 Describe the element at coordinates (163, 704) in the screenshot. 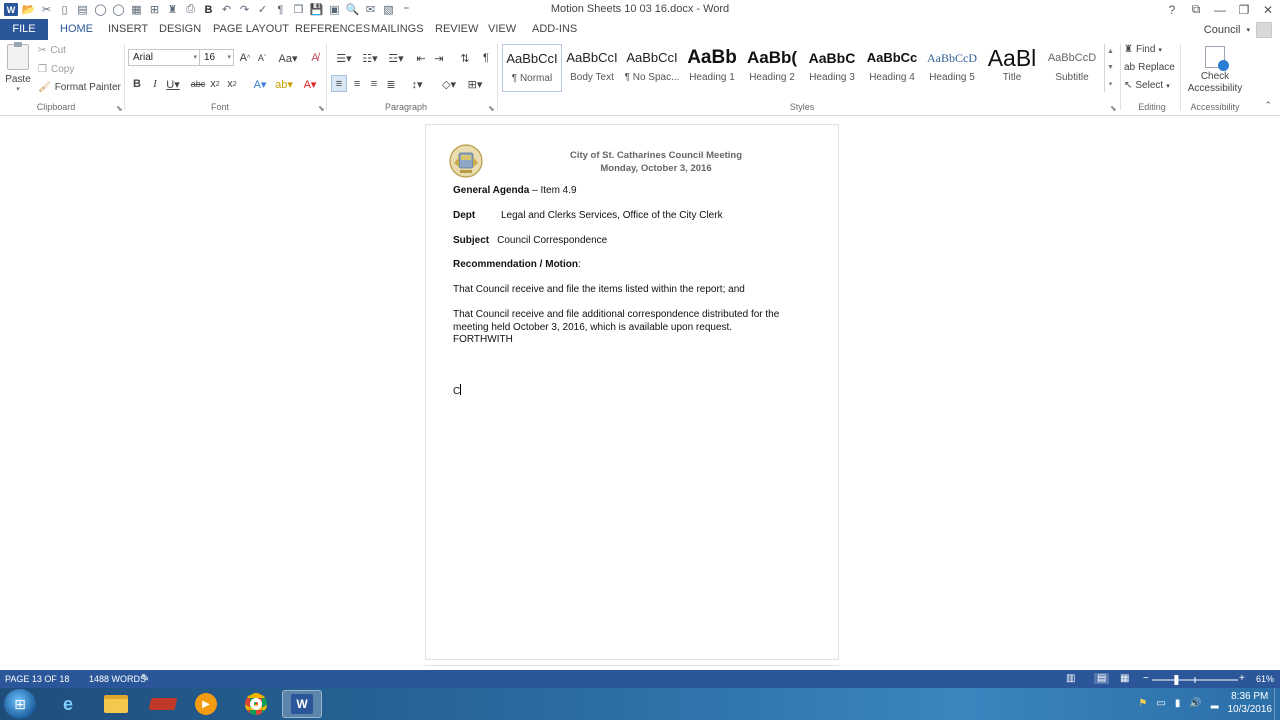

I see `stapler-icon` at that location.